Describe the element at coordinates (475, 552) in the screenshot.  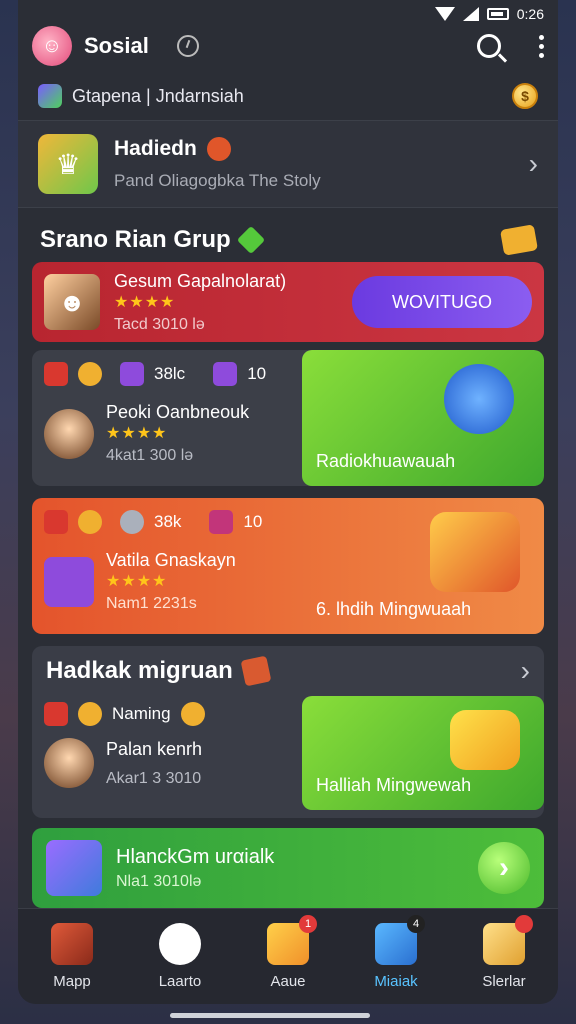
I see `star-badge-icon` at that location.